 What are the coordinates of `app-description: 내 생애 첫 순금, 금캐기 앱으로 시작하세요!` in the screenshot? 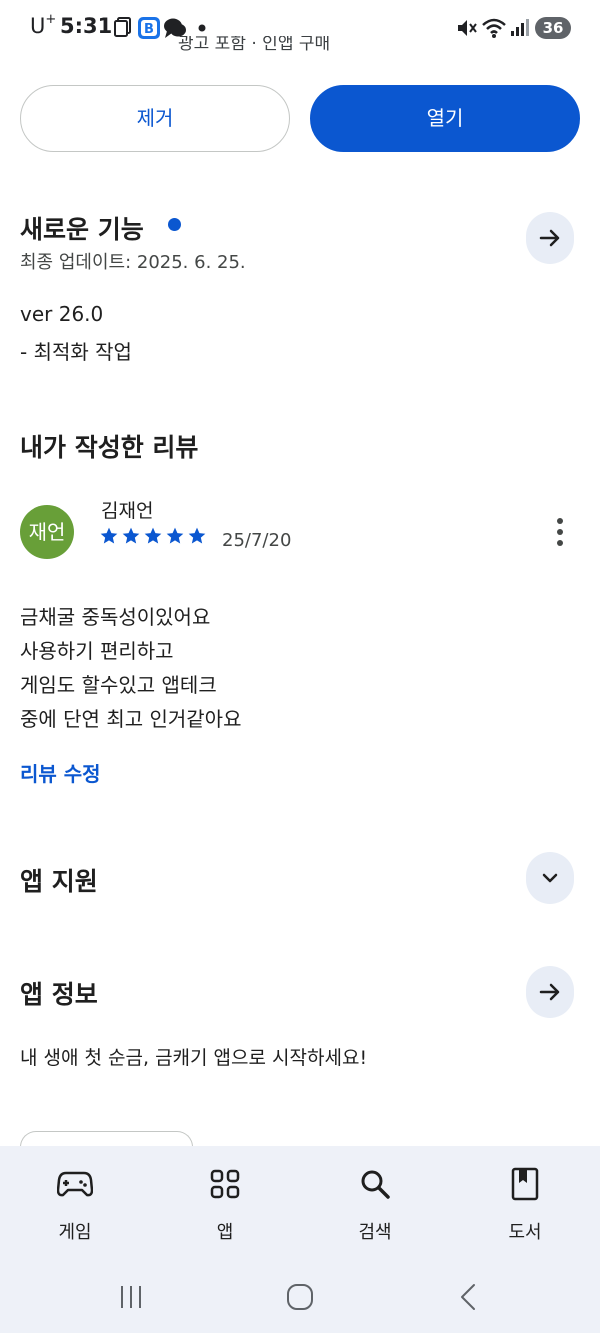 It's located at (194, 1058).